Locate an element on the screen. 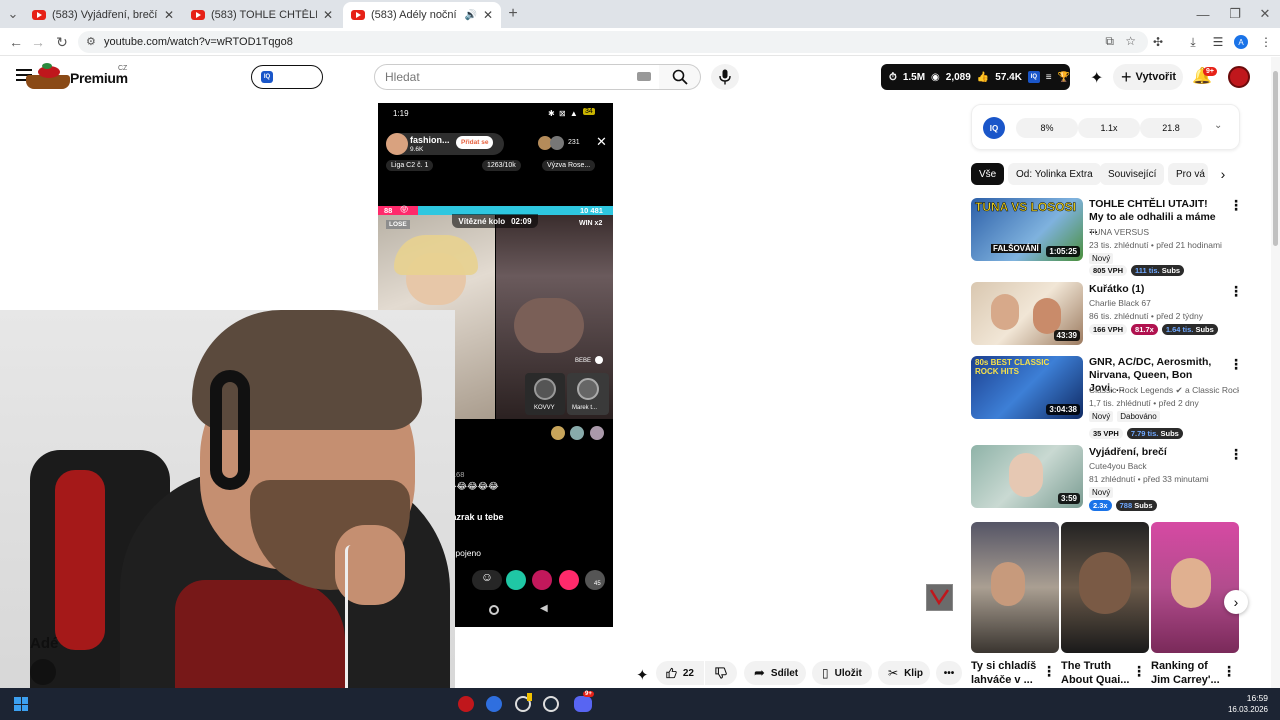  video-title: Vyjádření, brečí is located at coordinates (1154, 452).